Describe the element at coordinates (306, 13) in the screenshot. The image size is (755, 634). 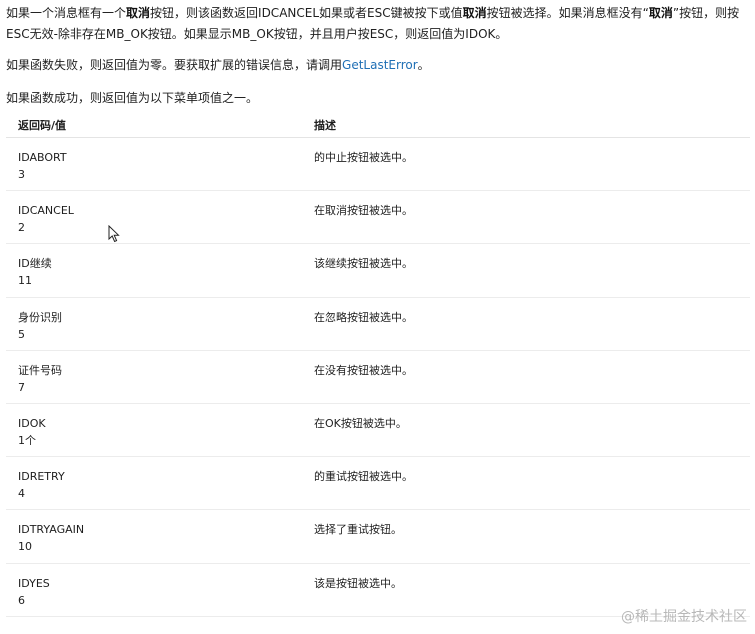
I see `para1-text-2: 按钮，则该函数返回IDCANCEL如果或者ESC键被按下或值` at that location.